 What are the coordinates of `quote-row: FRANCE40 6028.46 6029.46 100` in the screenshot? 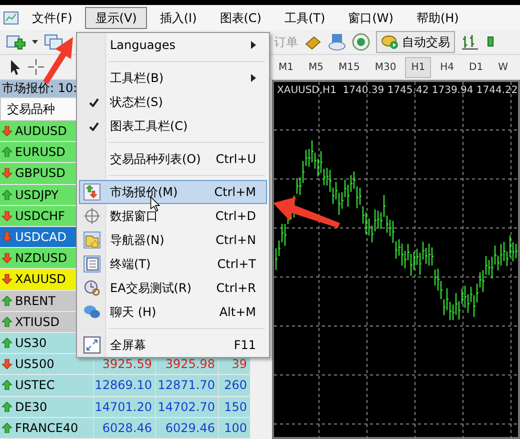 It's located at (125, 428).